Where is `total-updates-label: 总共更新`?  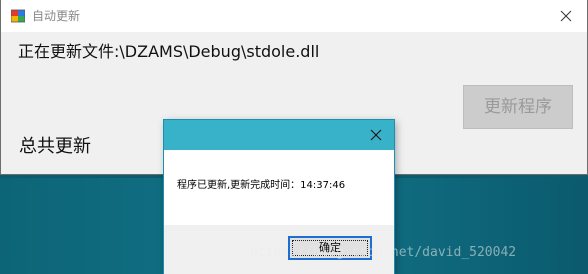 total-updates-label: 总共更新 is located at coordinates (55, 146).